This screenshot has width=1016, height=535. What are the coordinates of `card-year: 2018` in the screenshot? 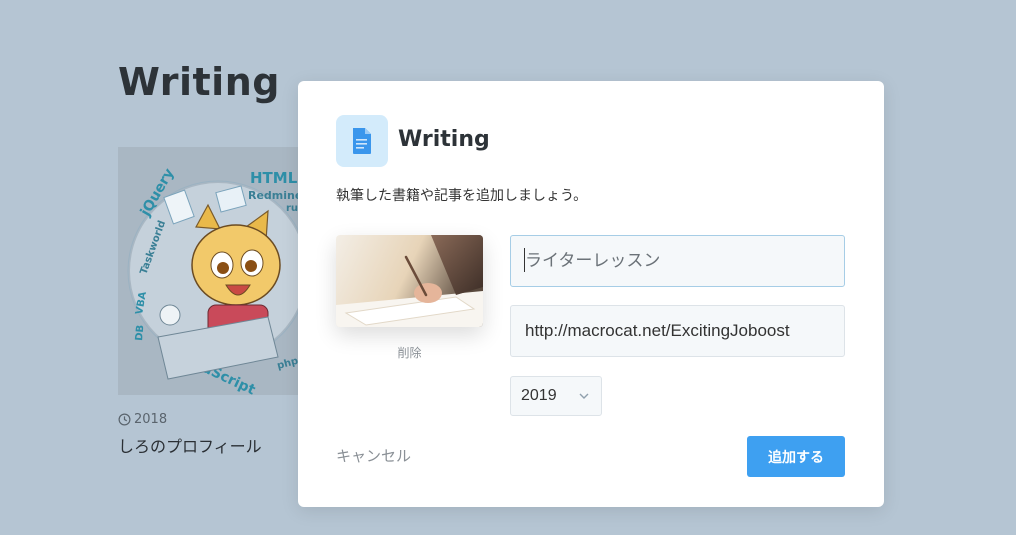 It's located at (142, 419).